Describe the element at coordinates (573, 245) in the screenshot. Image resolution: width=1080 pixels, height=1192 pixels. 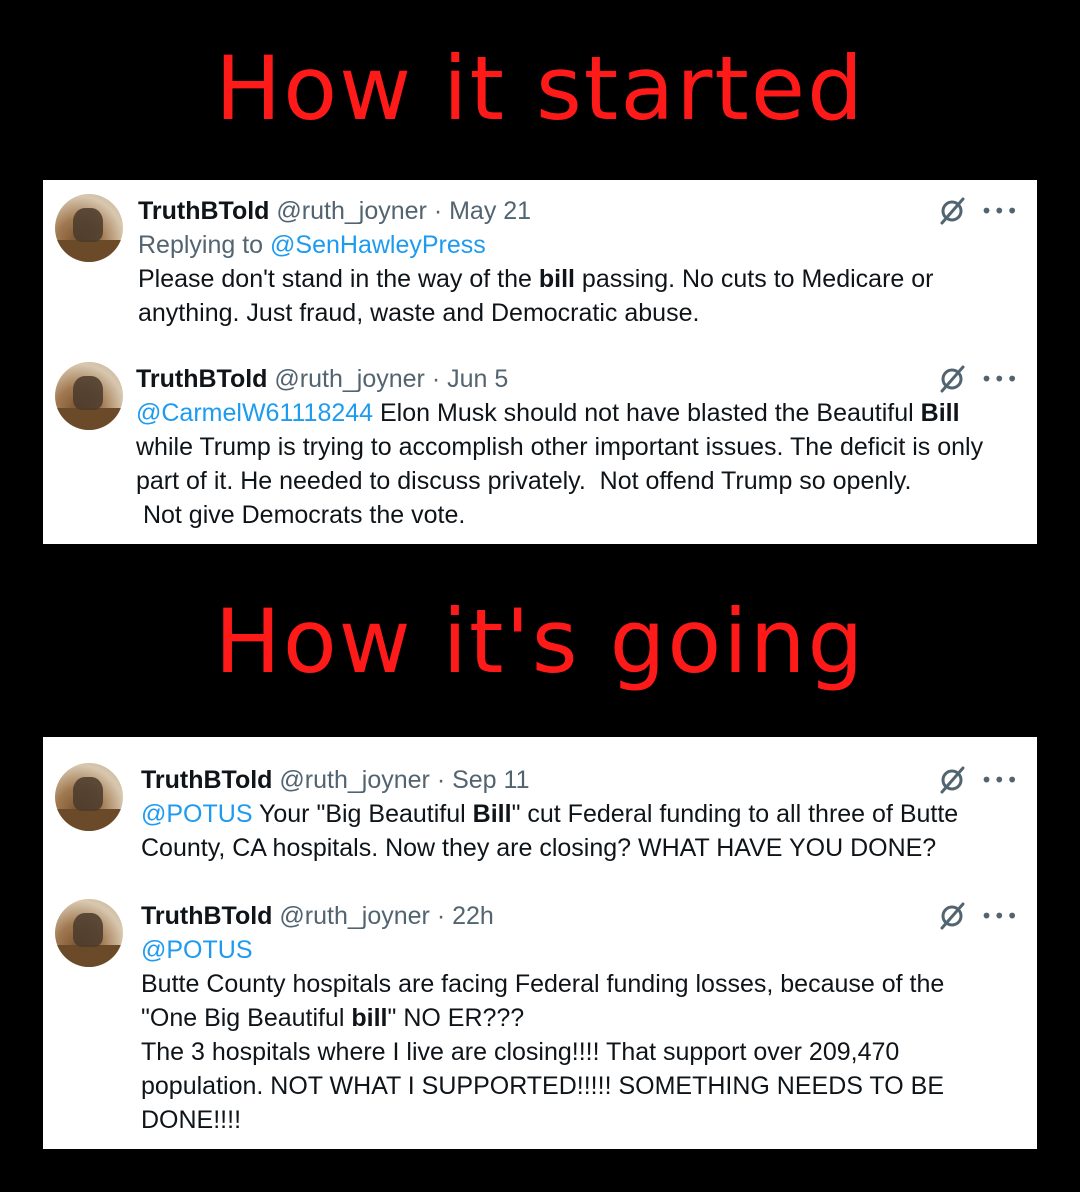
I see `replying-to: Replying to @SenHawleyPress` at that location.